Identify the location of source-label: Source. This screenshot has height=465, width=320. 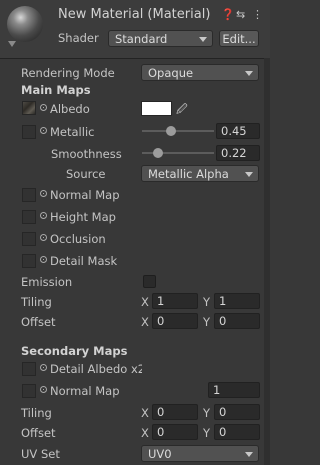
(86, 174).